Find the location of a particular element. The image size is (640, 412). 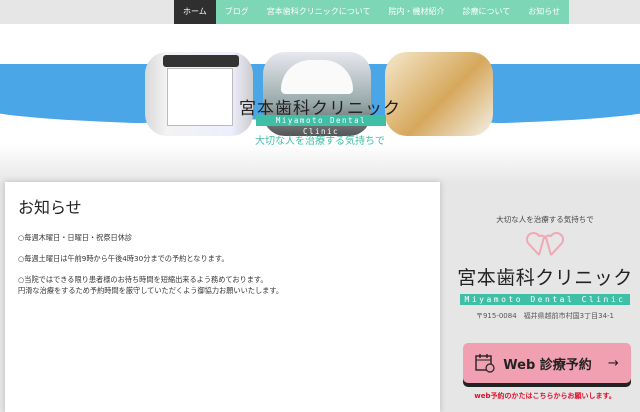

news-item: 円滑な治療をするため予約時間を厳守していただくよう御協力お願いいたします。 is located at coordinates (151, 290).